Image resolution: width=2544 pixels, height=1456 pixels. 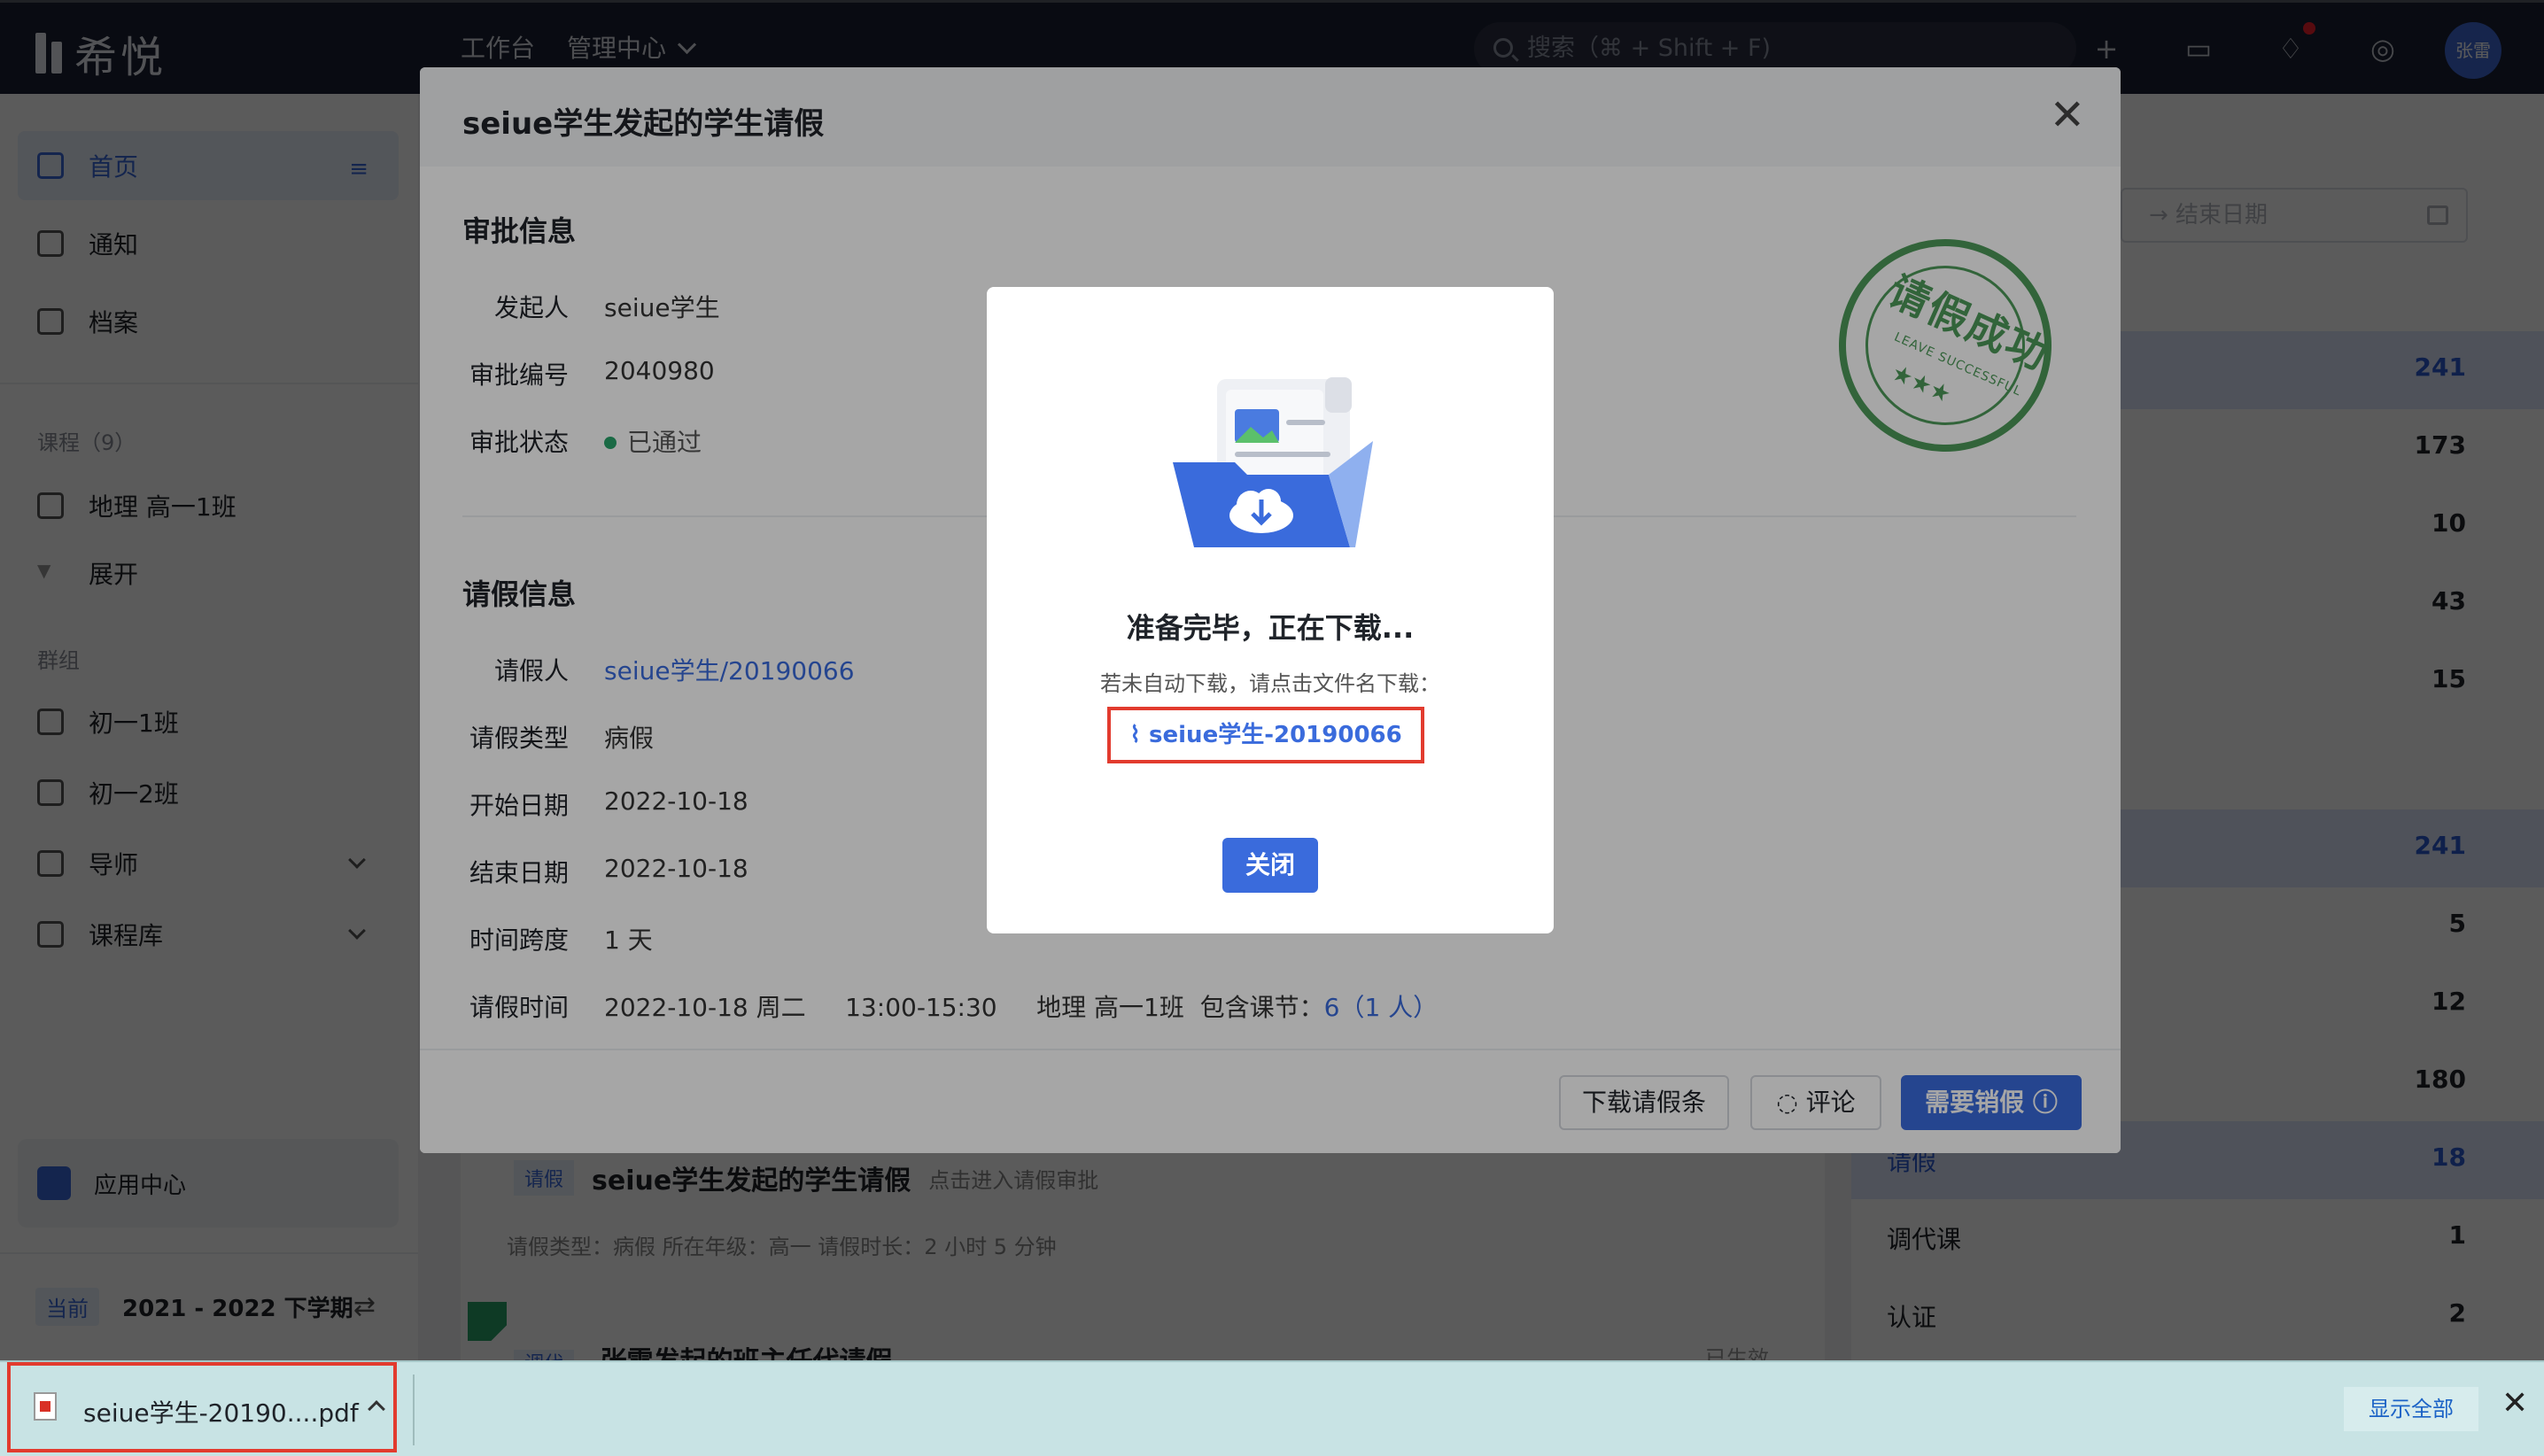 What do you see at coordinates (1275, 735) in the screenshot?
I see `file-link-text: seiue学生-20190066` at bounding box center [1275, 735].